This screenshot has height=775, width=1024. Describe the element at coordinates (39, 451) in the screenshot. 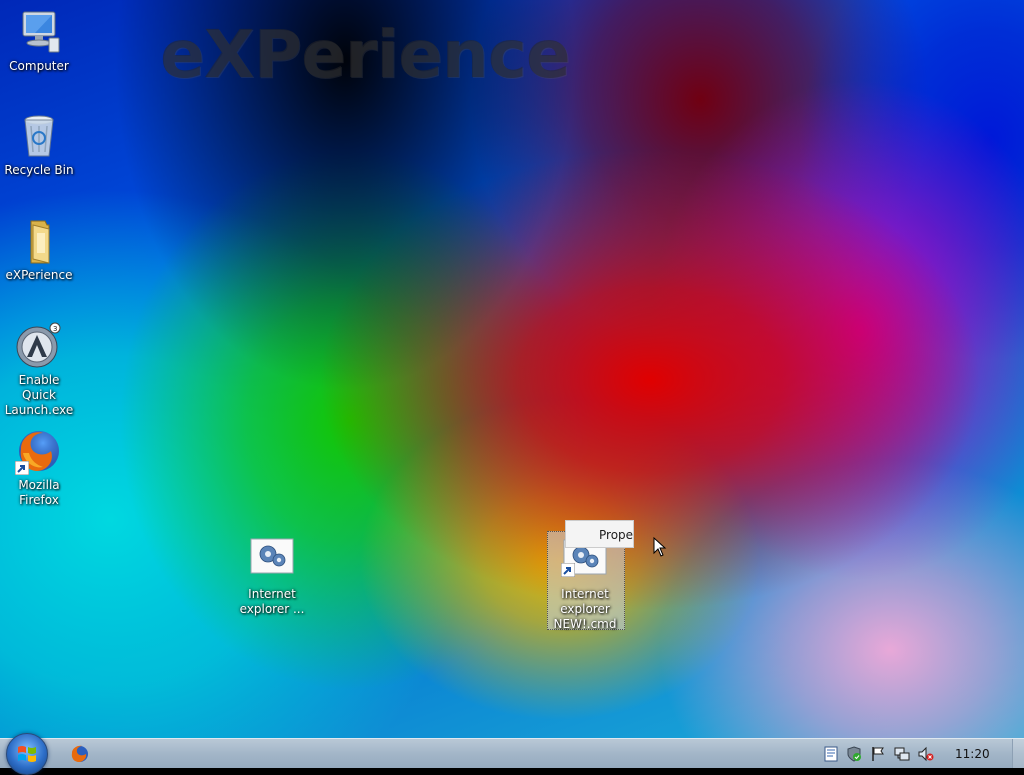

I see `firefox-icon` at that location.